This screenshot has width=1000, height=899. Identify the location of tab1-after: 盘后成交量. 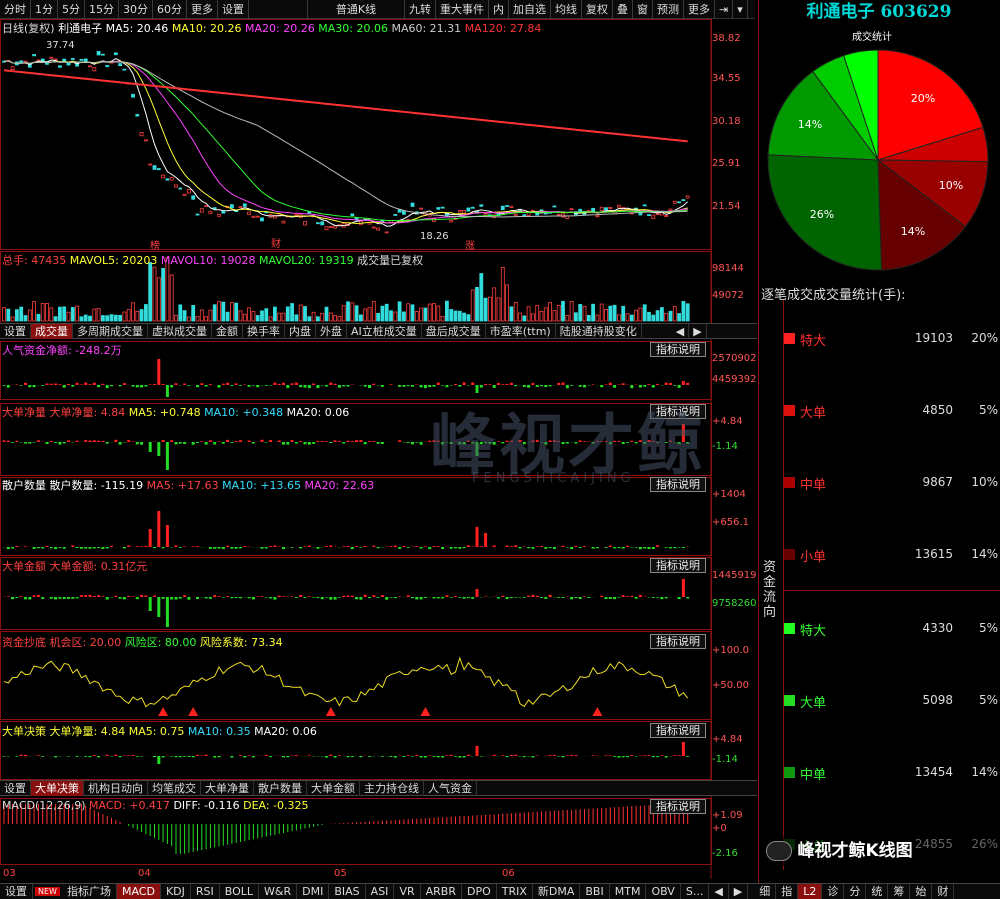
(454, 331).